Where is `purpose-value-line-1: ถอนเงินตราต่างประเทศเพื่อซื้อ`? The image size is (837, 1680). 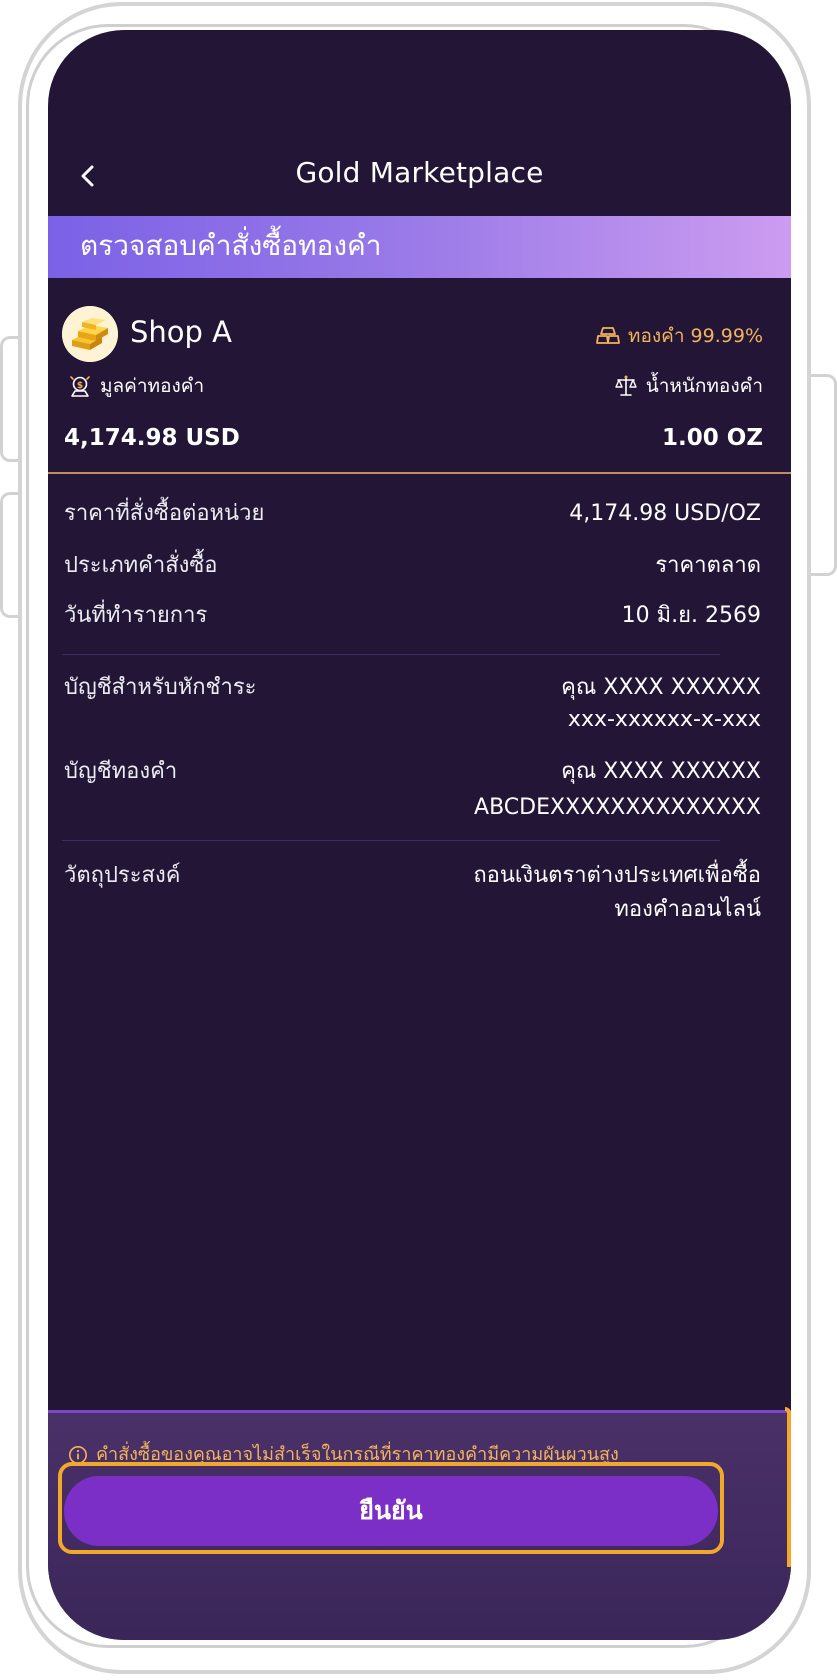
purpose-value-line-1: ถอนเงินตราต่างประเทศเพื่อซื้อ is located at coordinates (617, 875).